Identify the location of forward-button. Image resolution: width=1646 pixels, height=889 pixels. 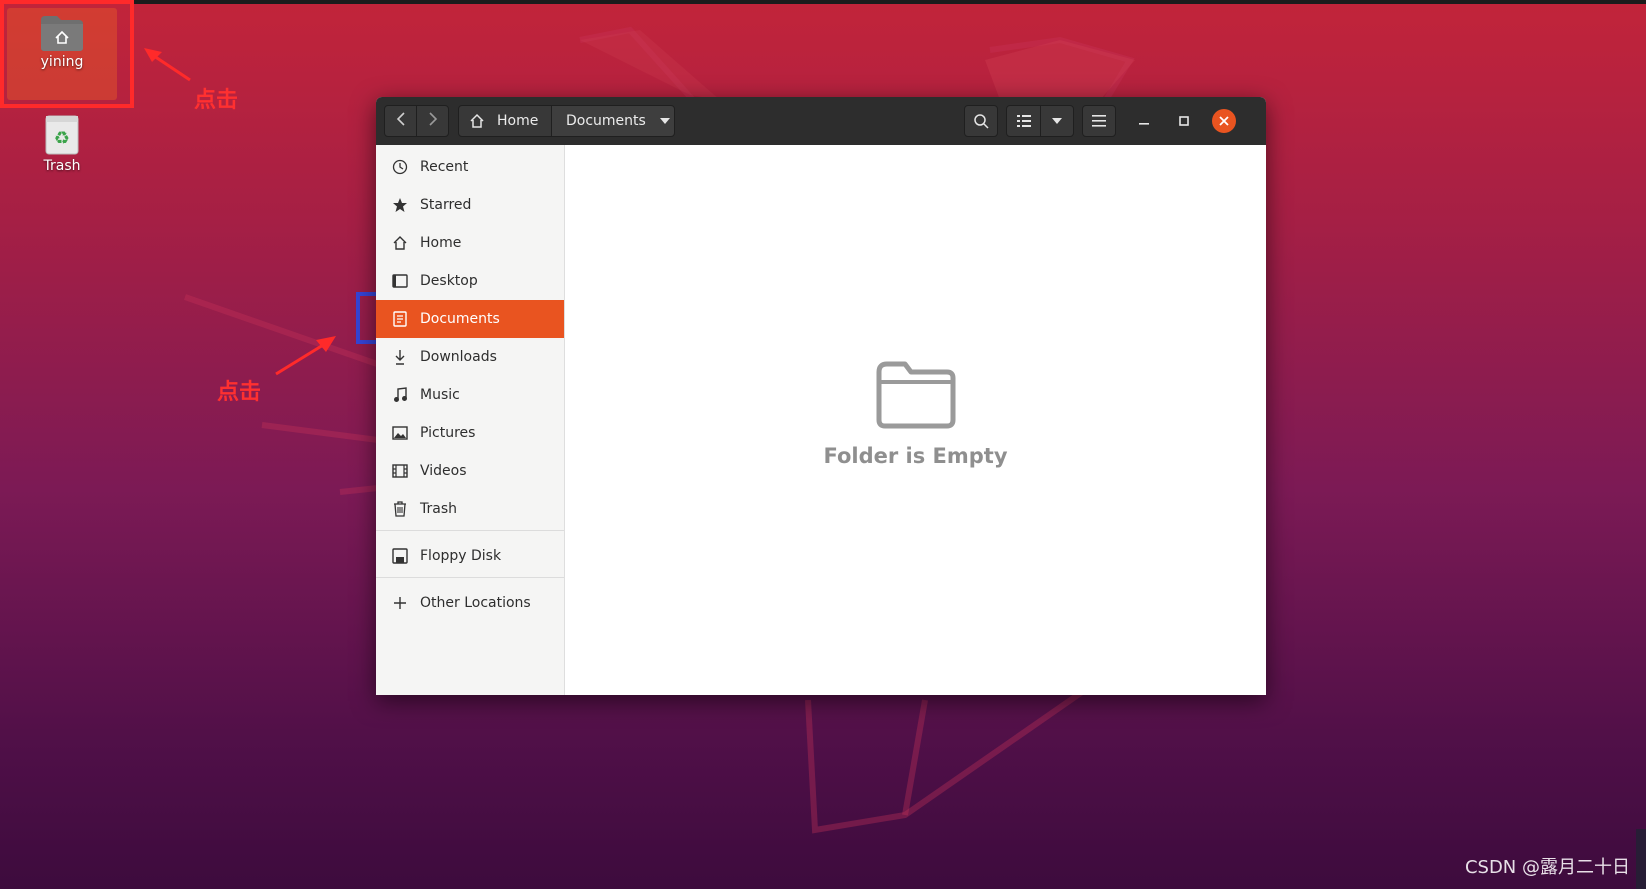
(432, 121).